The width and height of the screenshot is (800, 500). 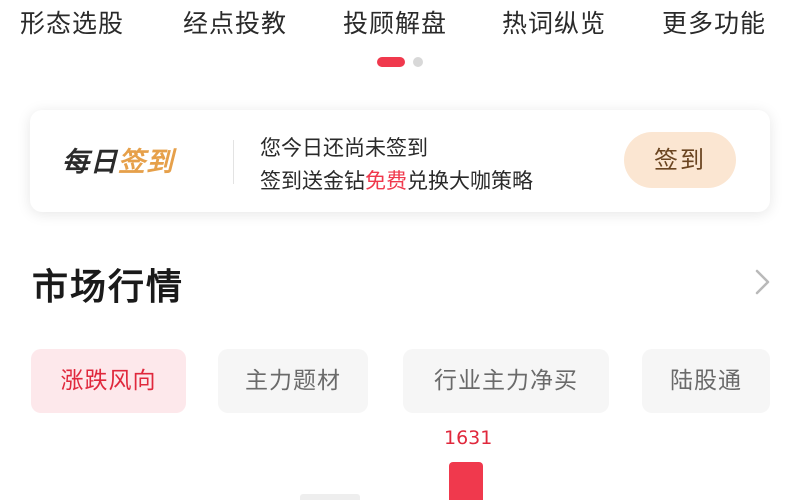 I want to click on checkin-status-text: 您今日还尚未签到, so click(x=344, y=148).